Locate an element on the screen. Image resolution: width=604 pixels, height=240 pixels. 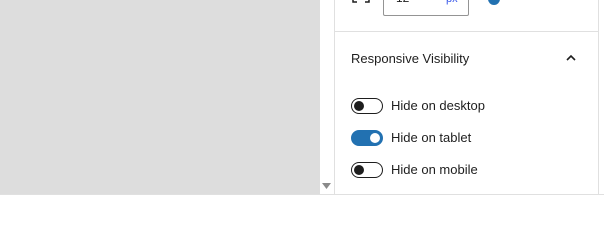
size-value: 12 is located at coordinates (402, 2).